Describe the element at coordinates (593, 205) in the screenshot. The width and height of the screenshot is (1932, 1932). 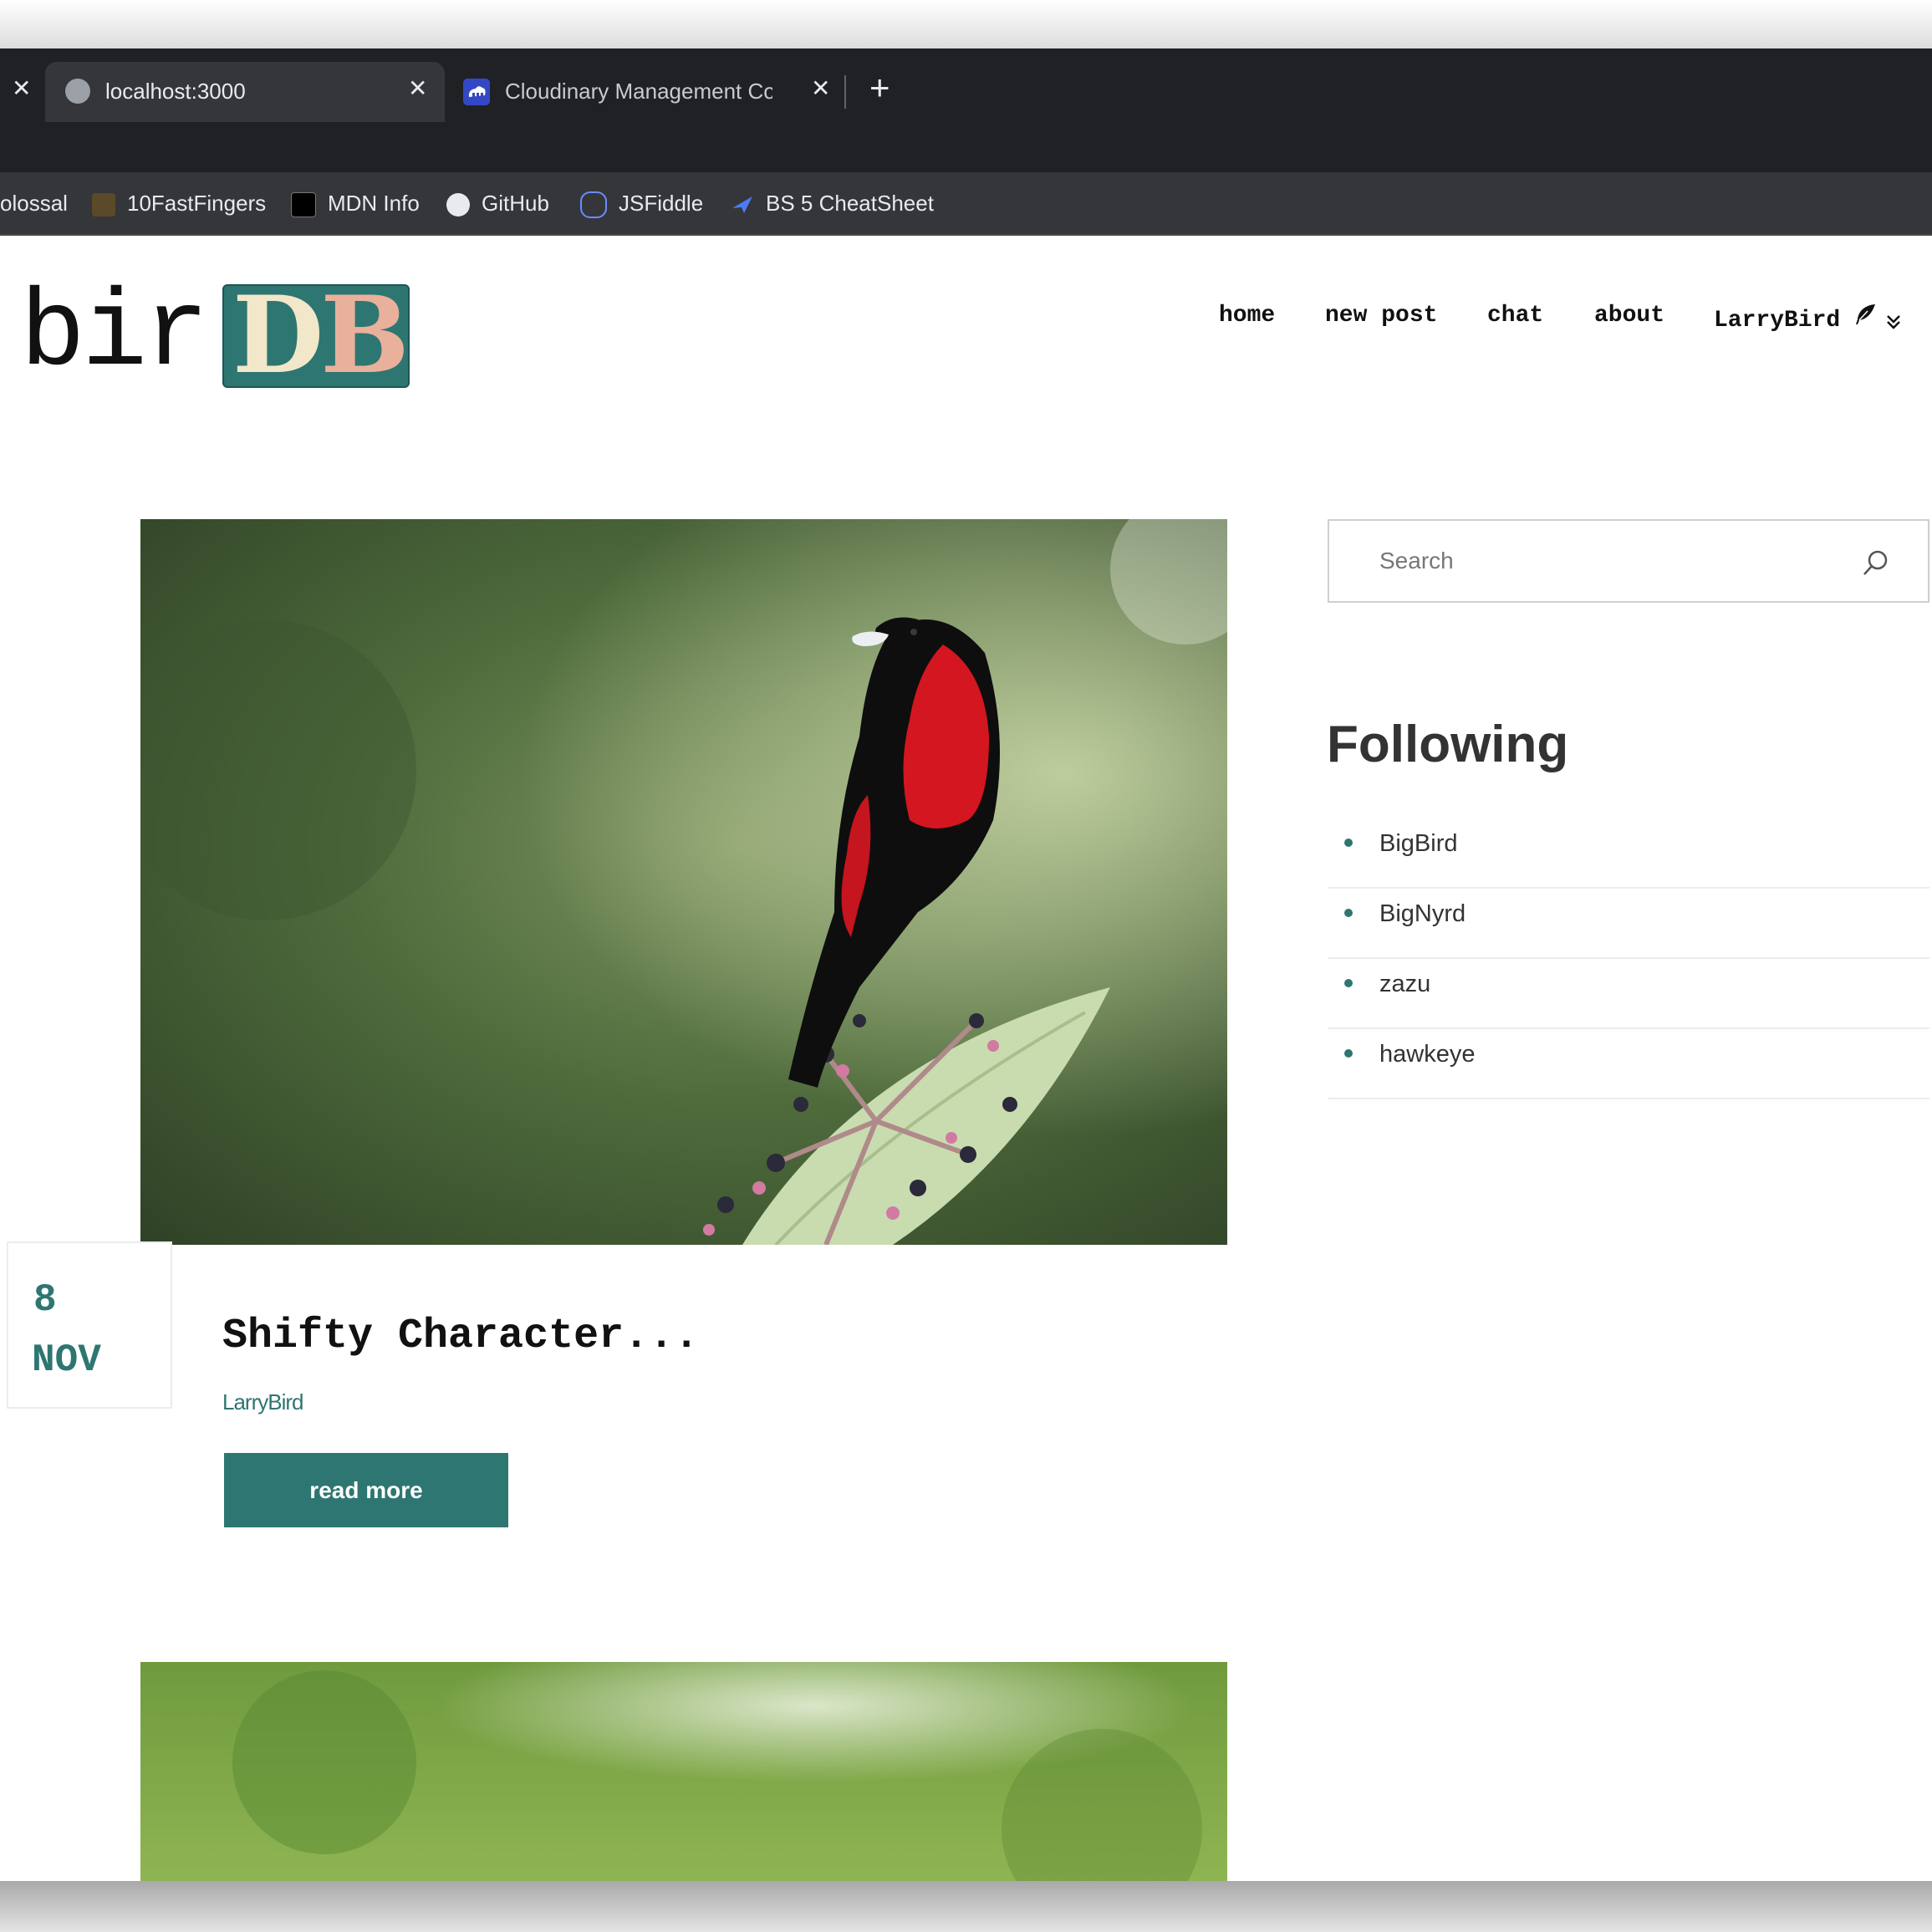
I see `jsfiddle-icon` at that location.